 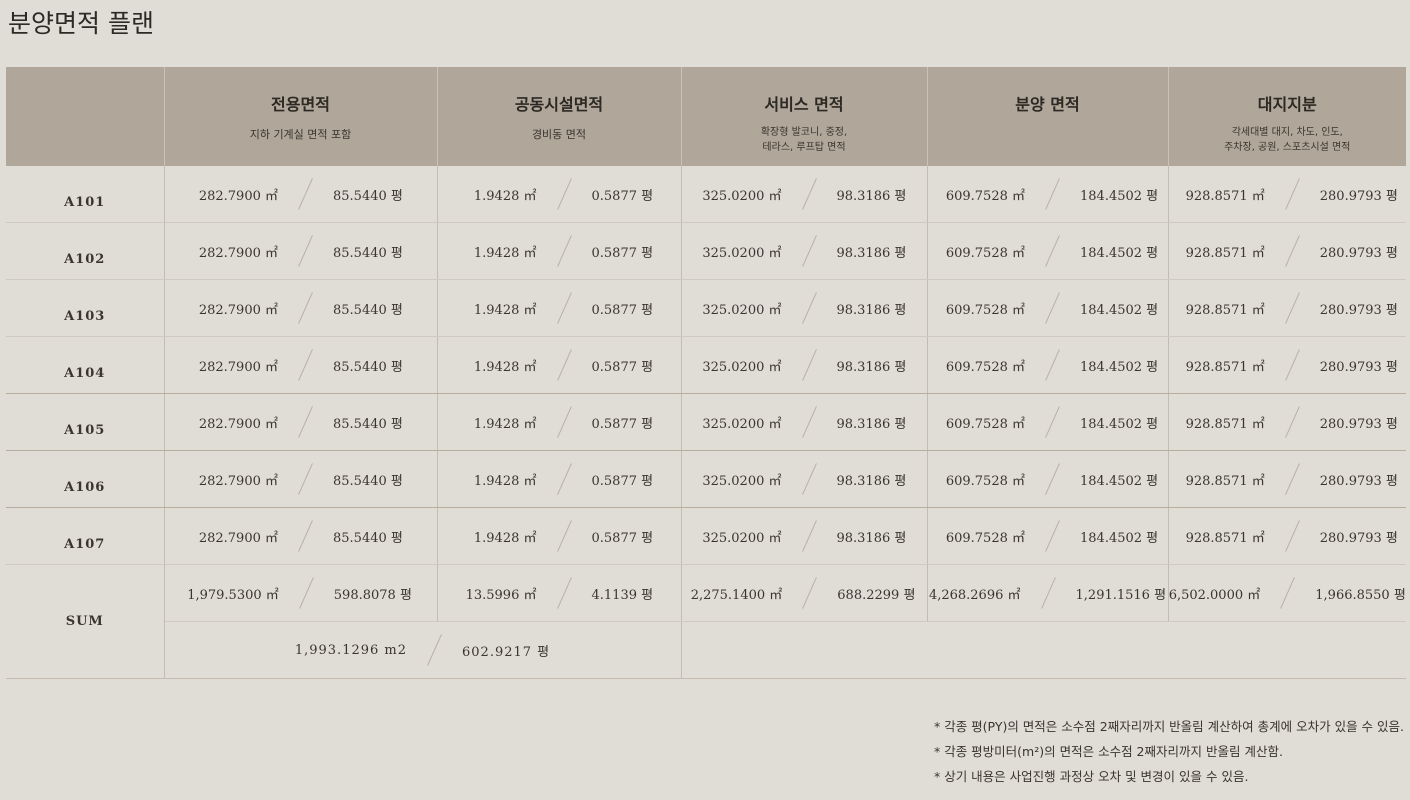 What do you see at coordinates (85, 487) in the screenshot?
I see `unit-label: A106` at bounding box center [85, 487].